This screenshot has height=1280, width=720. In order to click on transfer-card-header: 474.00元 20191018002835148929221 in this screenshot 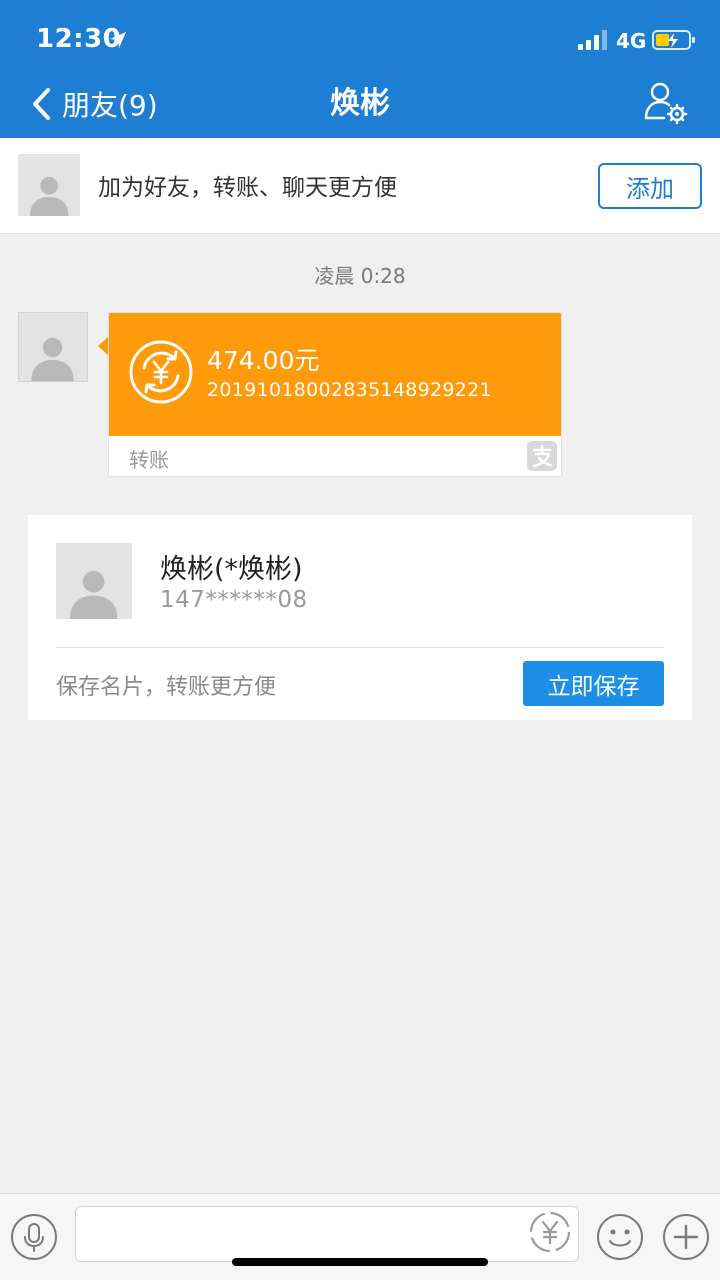, I will do `click(335, 374)`.